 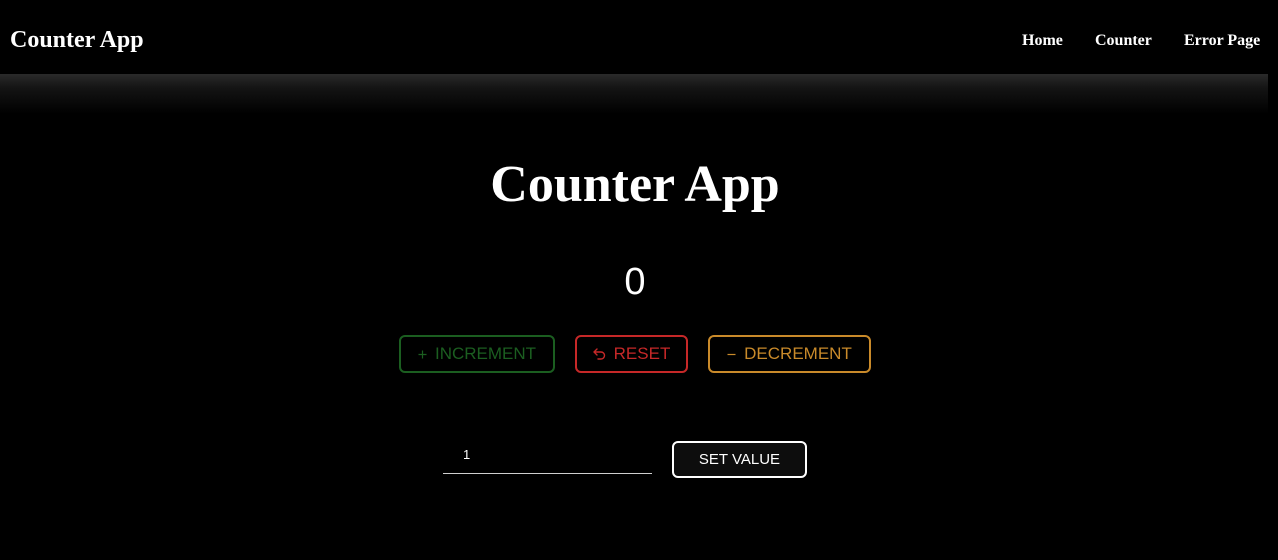 I want to click on reset-button: RESET, so click(x=631, y=354).